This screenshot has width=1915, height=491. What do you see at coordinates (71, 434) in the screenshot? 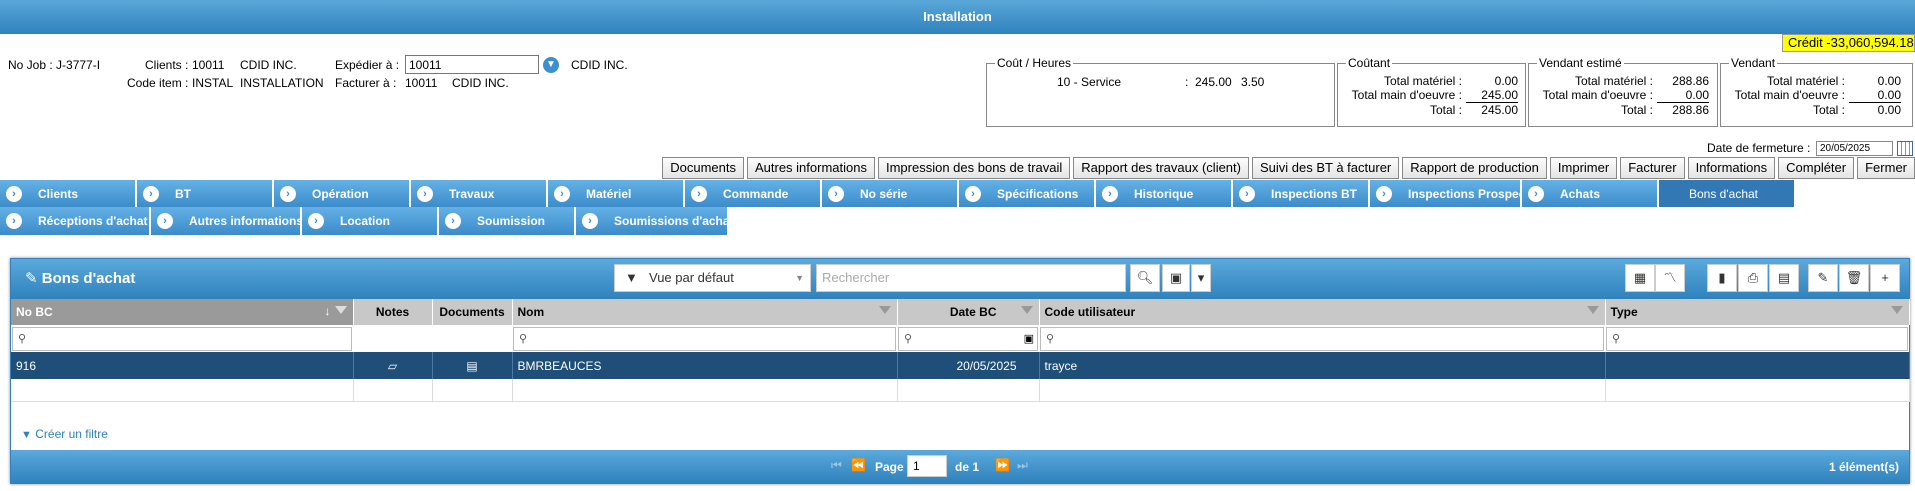
I see `create-filter-text: Créer un filtre` at bounding box center [71, 434].